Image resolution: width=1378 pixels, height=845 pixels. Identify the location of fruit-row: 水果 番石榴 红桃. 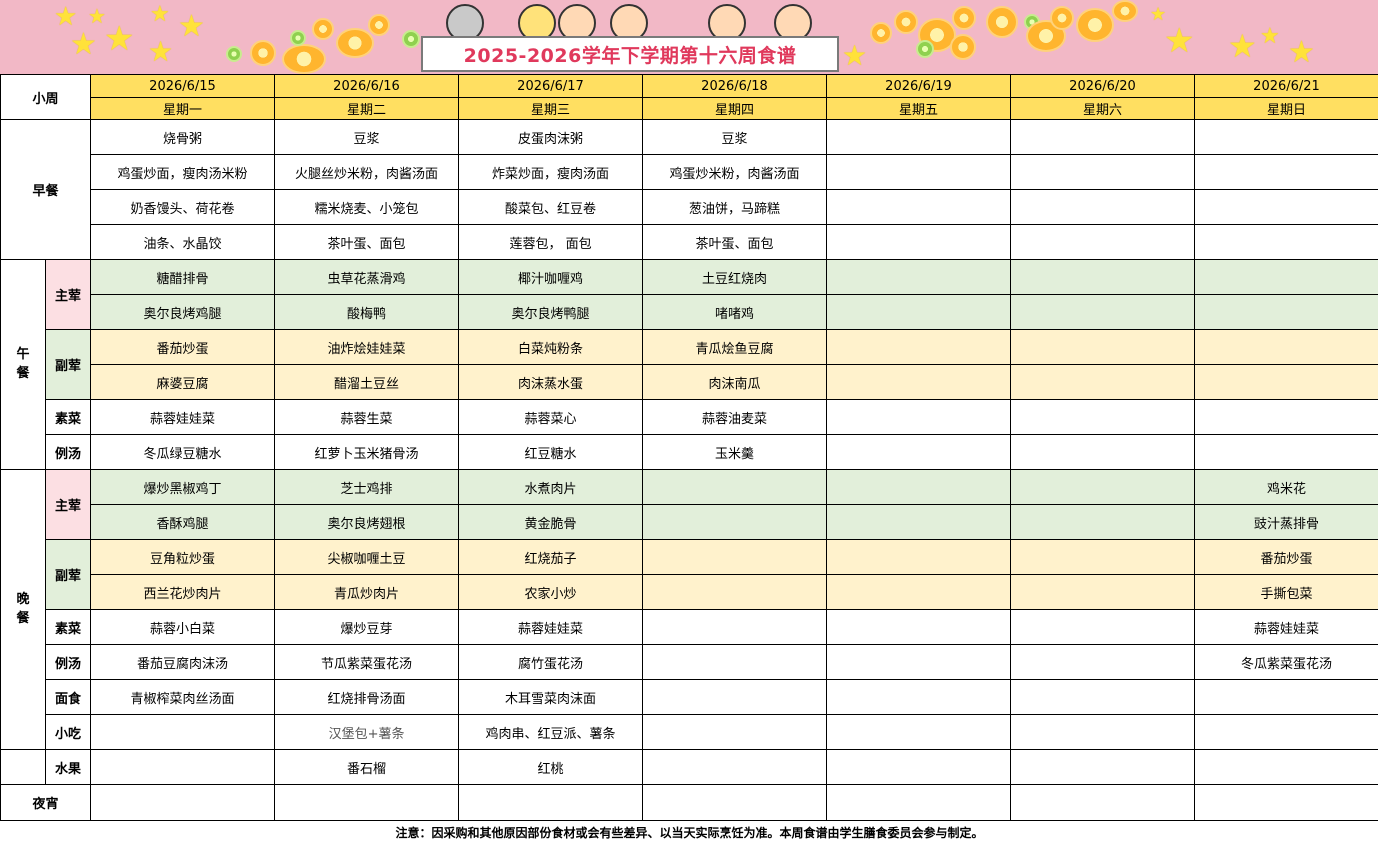
(689, 767).